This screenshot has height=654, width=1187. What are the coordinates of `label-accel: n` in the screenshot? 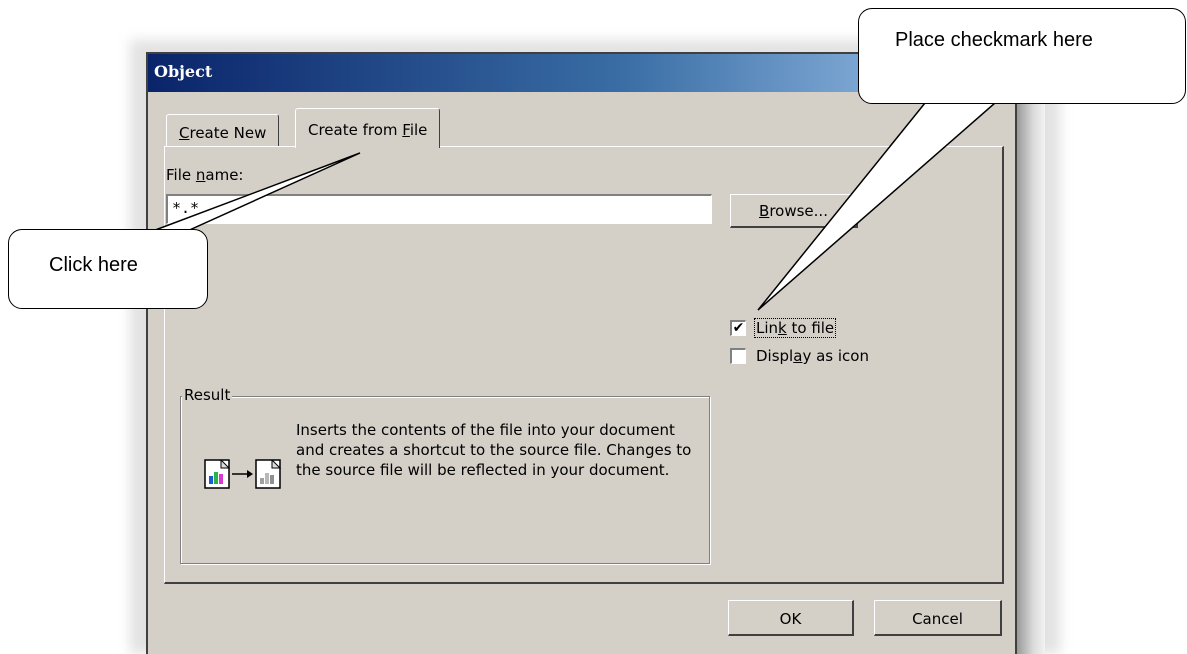 It's located at (200, 175).